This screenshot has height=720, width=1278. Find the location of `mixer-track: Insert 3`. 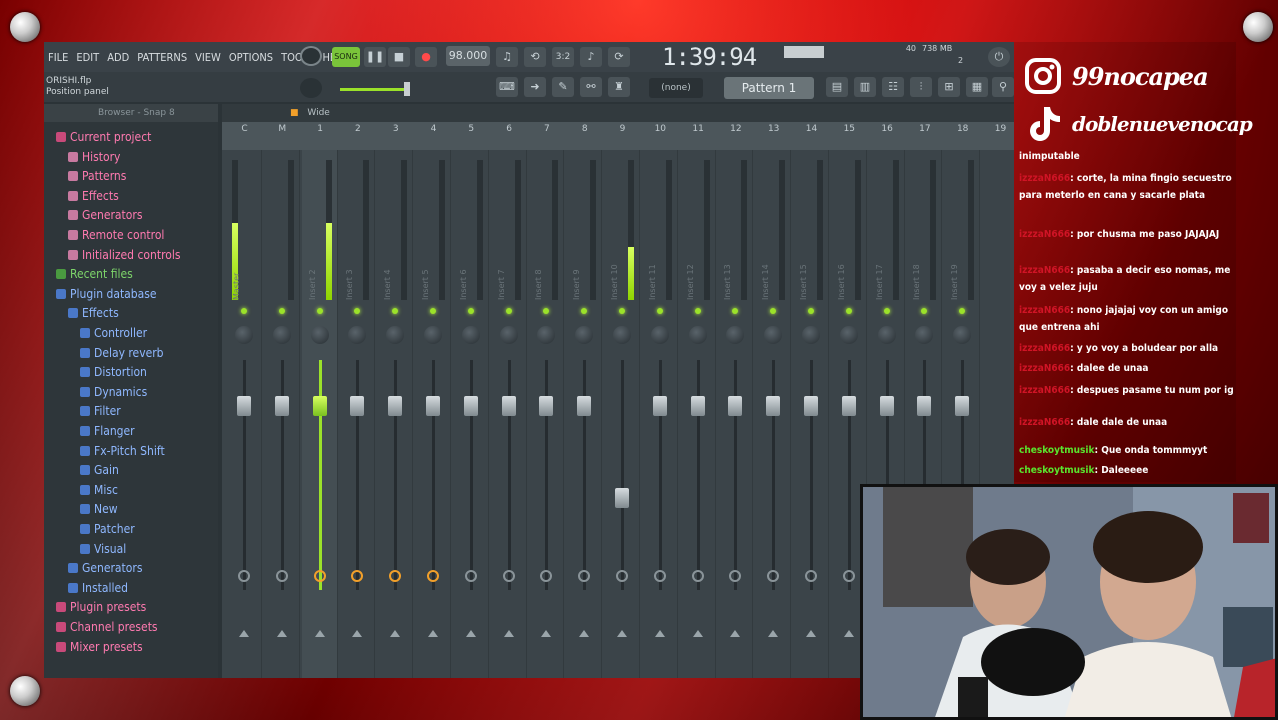

mixer-track: Insert 3 is located at coordinates (357, 414).